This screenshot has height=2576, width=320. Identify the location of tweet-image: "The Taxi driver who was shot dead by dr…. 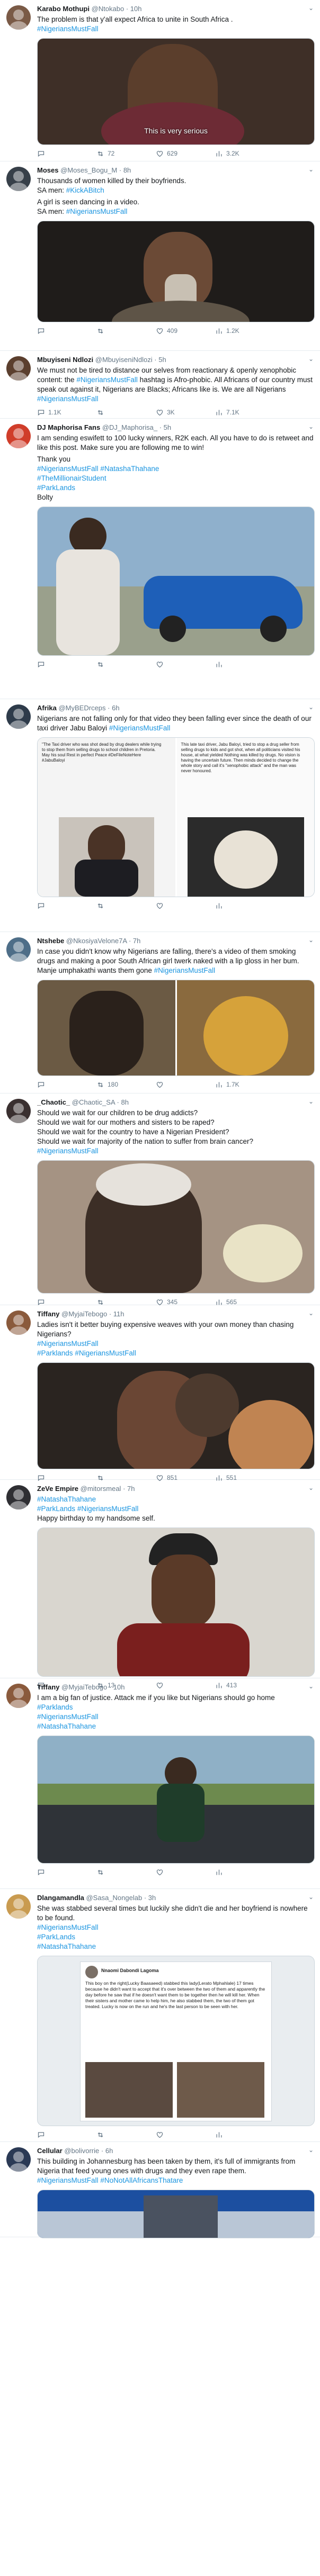
(106, 817).